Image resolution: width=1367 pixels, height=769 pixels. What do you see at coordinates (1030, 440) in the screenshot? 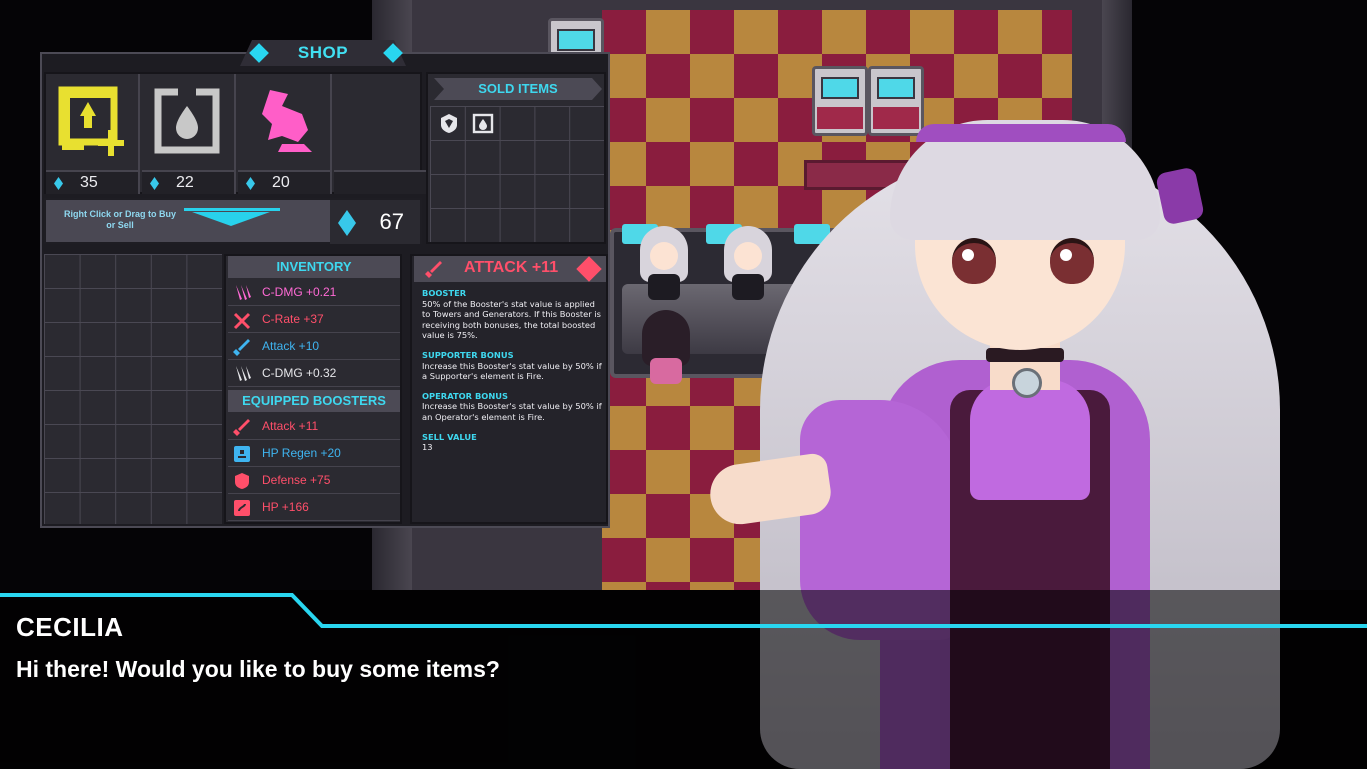
I see `character-bodice` at bounding box center [1030, 440].